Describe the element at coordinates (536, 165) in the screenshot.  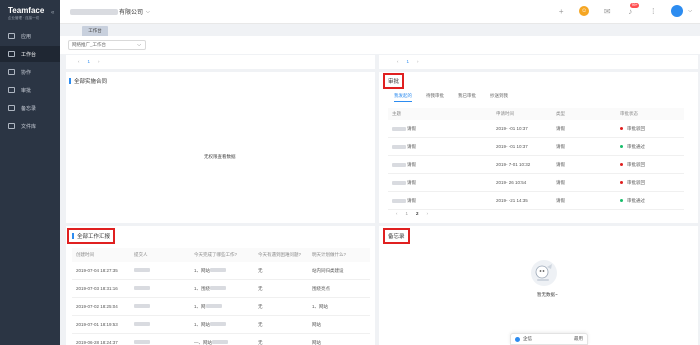
I see `table-row: 请假 2019- 7-01 10:32 请假 审批驳回` at that location.